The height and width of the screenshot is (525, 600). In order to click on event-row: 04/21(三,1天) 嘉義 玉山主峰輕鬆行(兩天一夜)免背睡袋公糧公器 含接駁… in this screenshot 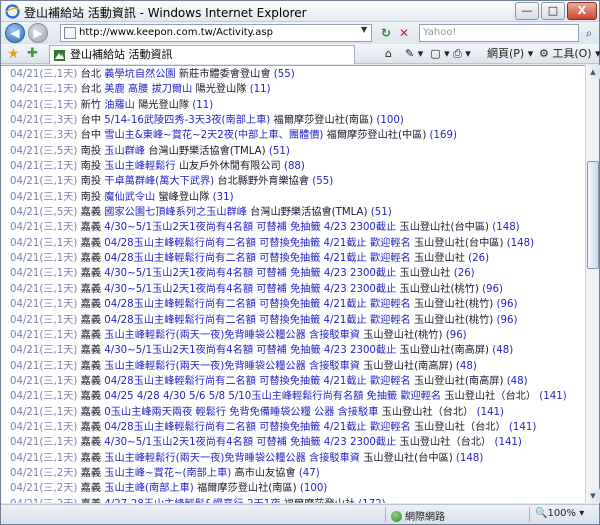, I will do `click(297, 335)`.